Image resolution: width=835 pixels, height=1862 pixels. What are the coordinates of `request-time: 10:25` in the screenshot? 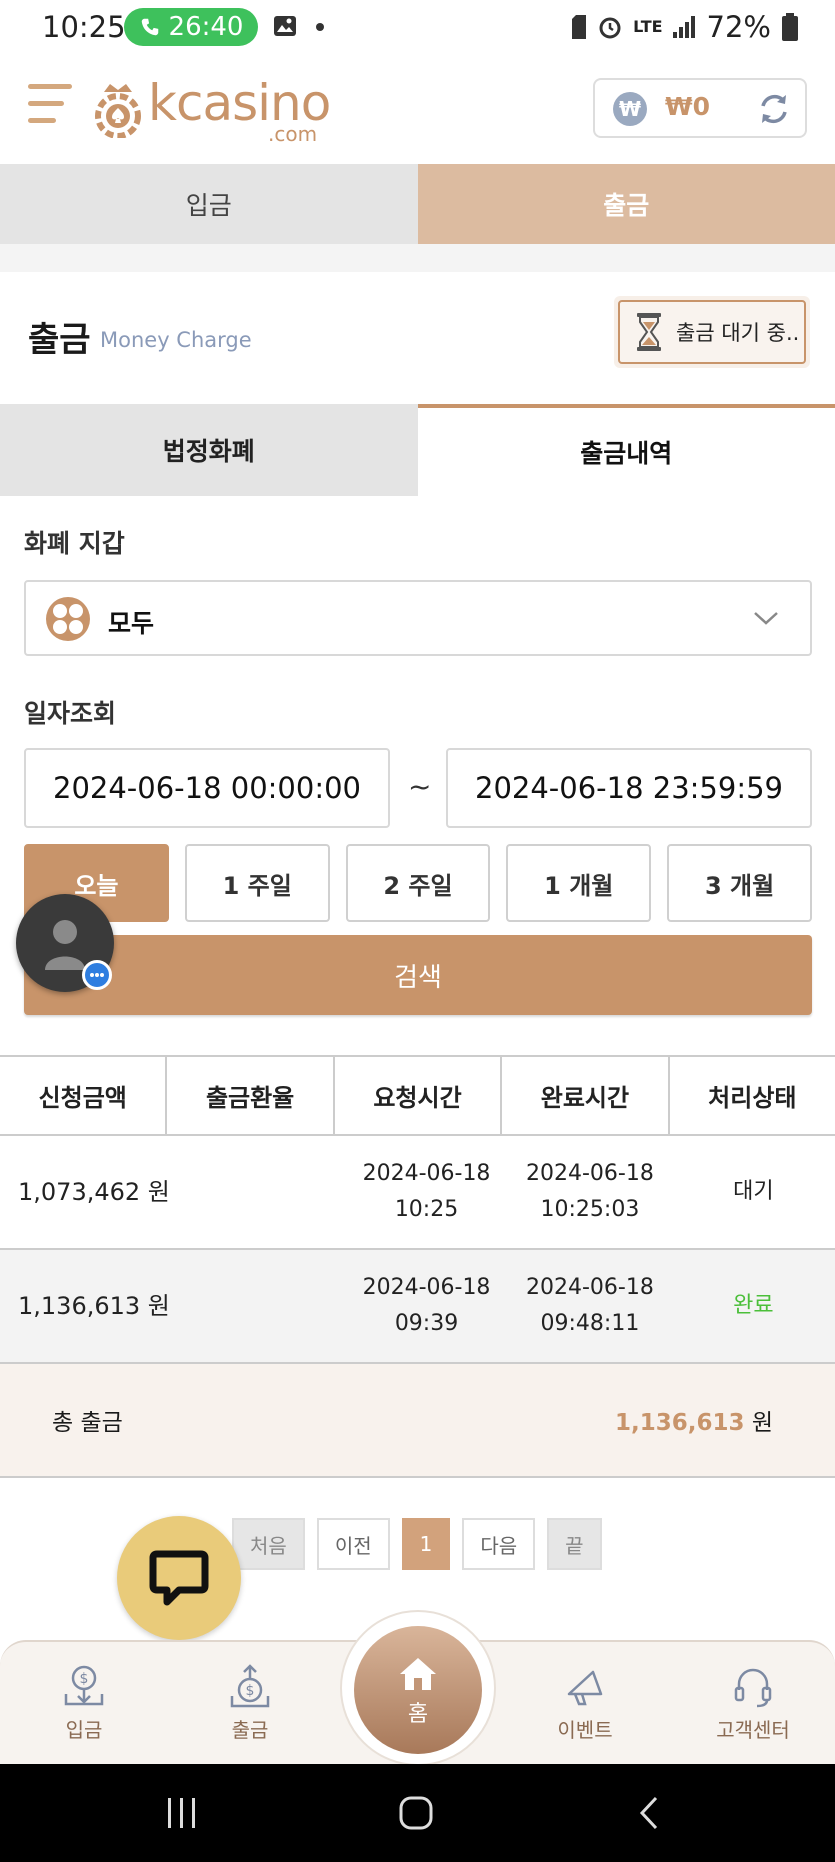 It's located at (426, 1209).